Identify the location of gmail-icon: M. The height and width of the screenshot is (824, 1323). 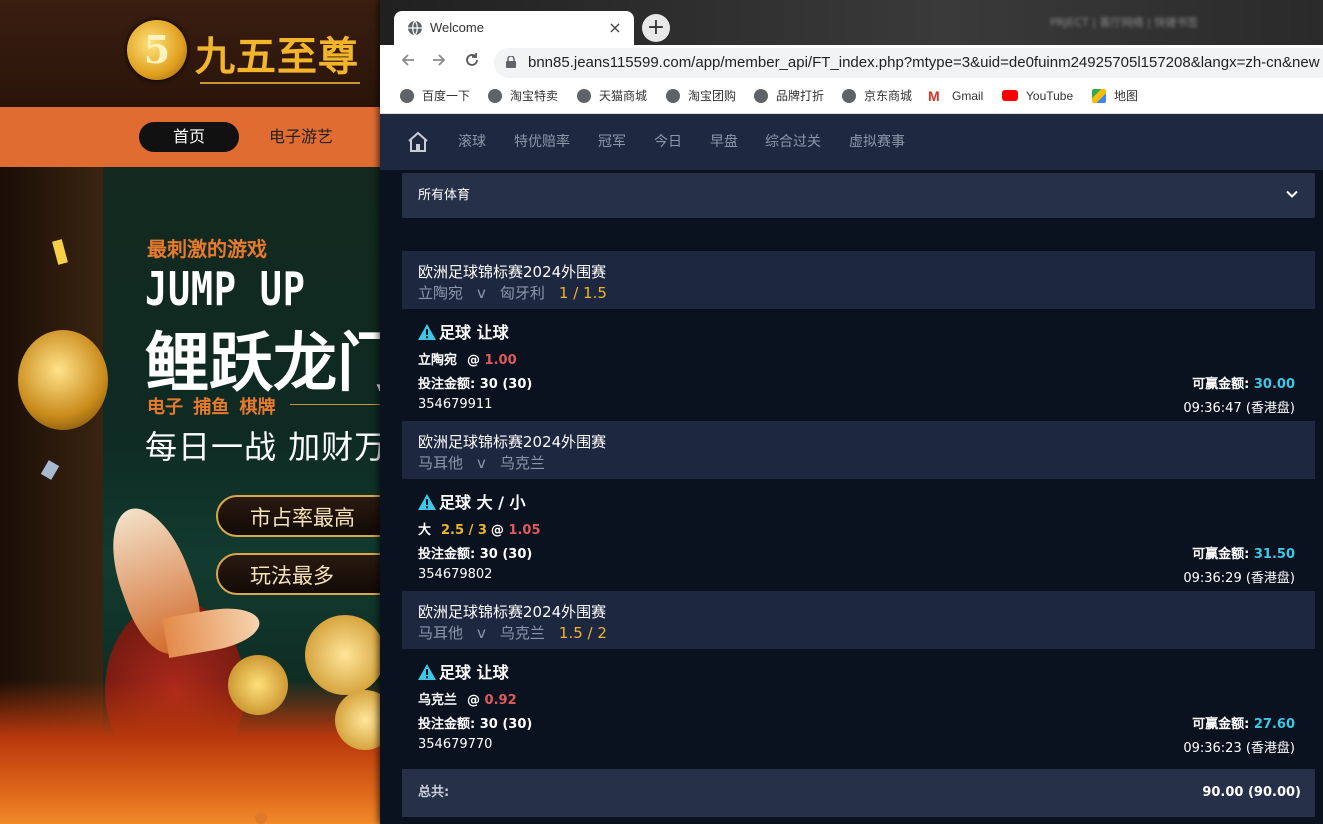
(934, 95).